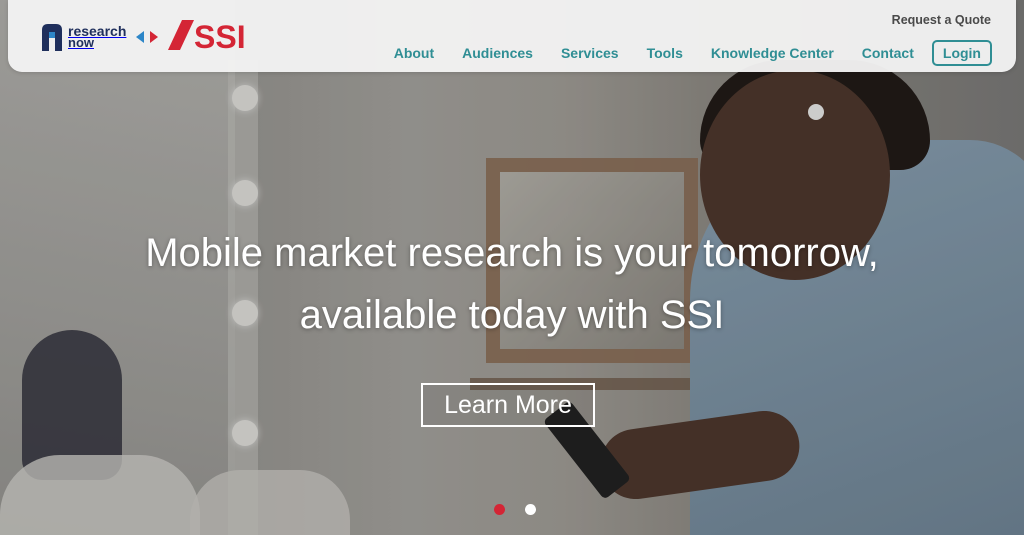 The height and width of the screenshot is (535, 1024). Describe the element at coordinates (97, 37) in the screenshot. I see `research-now-wordmark: research now` at that location.